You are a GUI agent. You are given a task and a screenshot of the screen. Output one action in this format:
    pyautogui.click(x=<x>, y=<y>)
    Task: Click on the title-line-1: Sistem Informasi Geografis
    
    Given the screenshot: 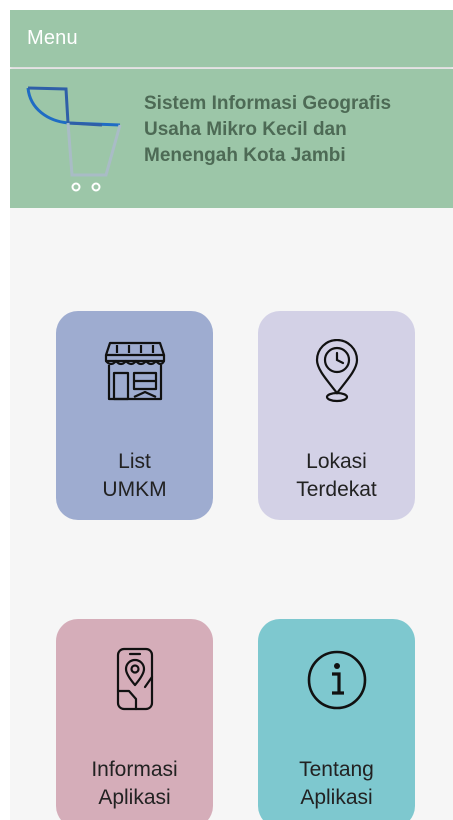 What is the action you would take?
    pyautogui.click(x=268, y=103)
    